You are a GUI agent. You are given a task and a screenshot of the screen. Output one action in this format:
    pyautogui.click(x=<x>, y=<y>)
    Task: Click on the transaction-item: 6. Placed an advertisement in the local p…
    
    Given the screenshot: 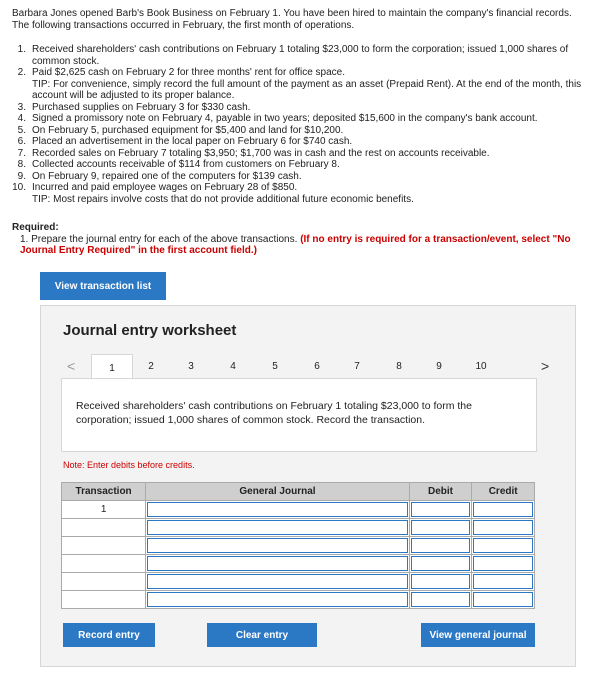 What is the action you would take?
    pyautogui.click(x=297, y=142)
    